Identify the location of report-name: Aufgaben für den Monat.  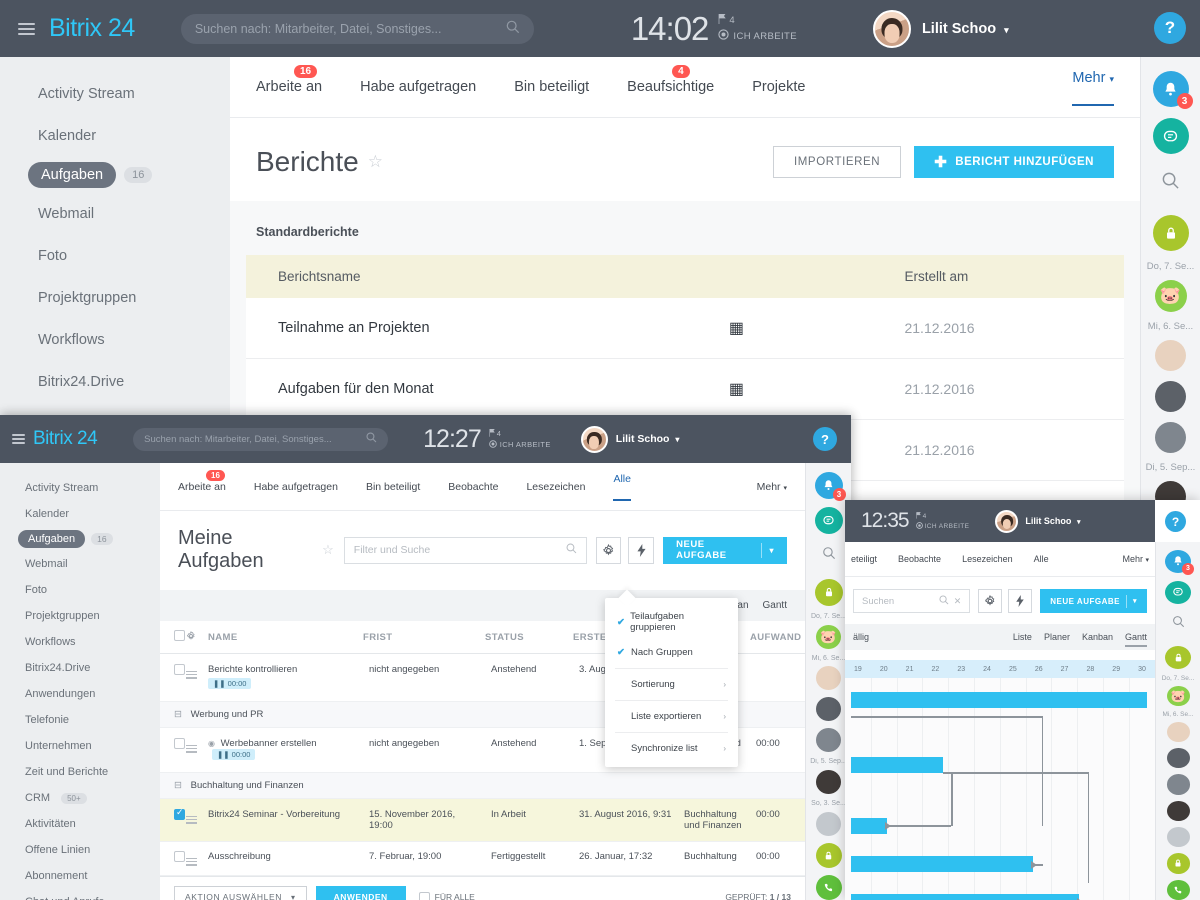
(487, 389).